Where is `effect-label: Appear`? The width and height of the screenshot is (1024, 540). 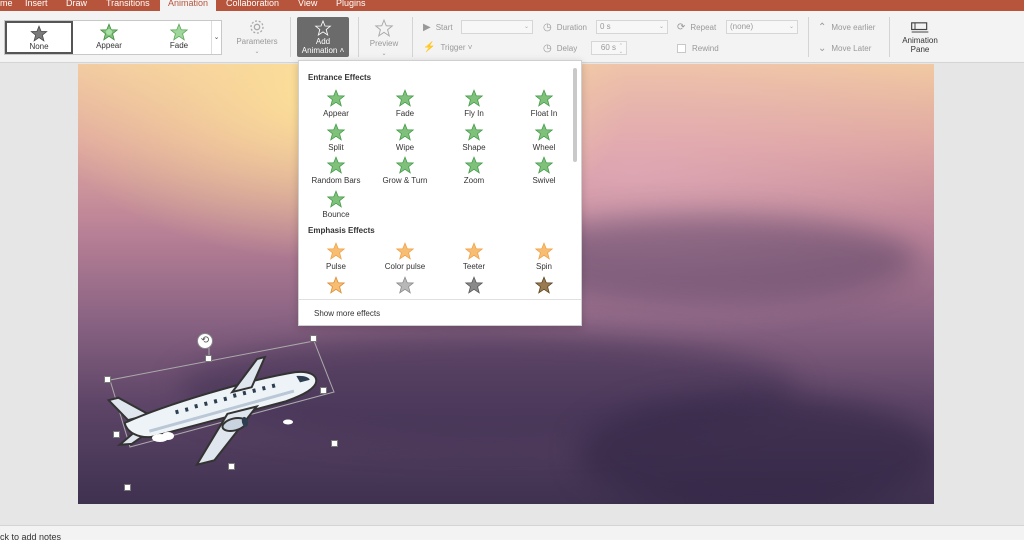 effect-label: Appear is located at coordinates (336, 113).